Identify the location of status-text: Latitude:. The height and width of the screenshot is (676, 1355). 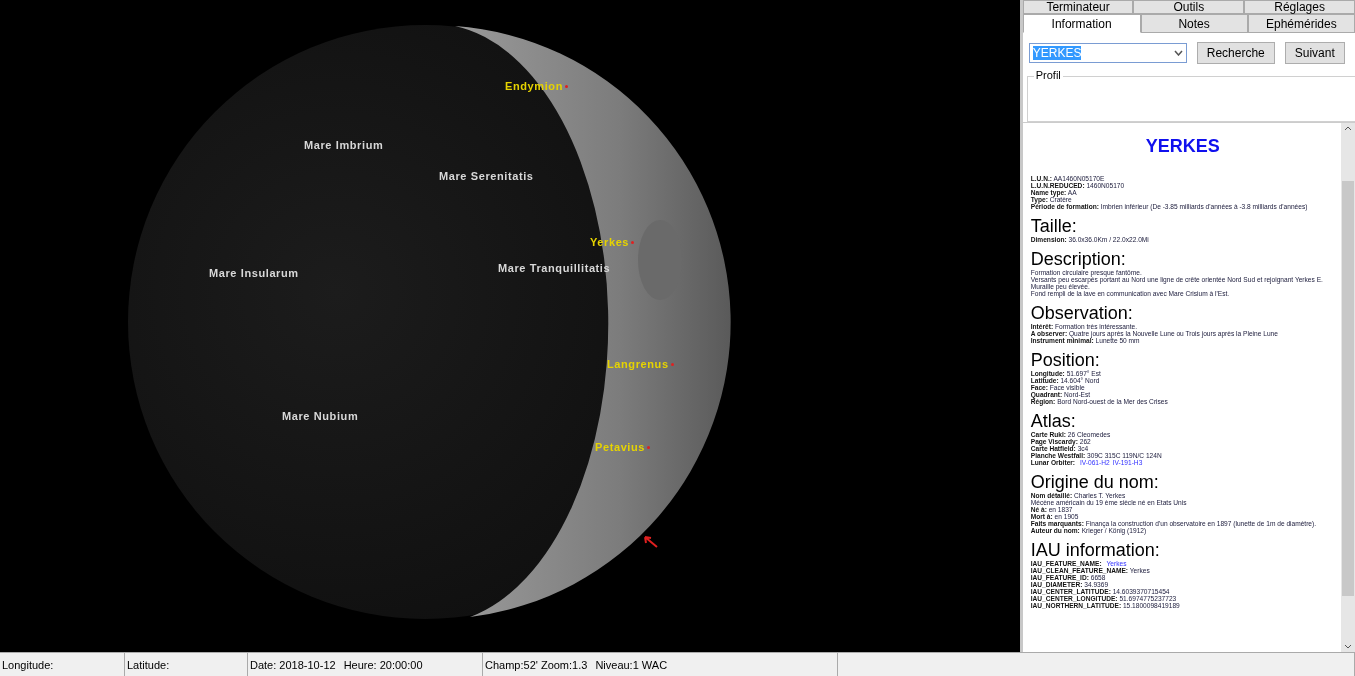
(148, 665).